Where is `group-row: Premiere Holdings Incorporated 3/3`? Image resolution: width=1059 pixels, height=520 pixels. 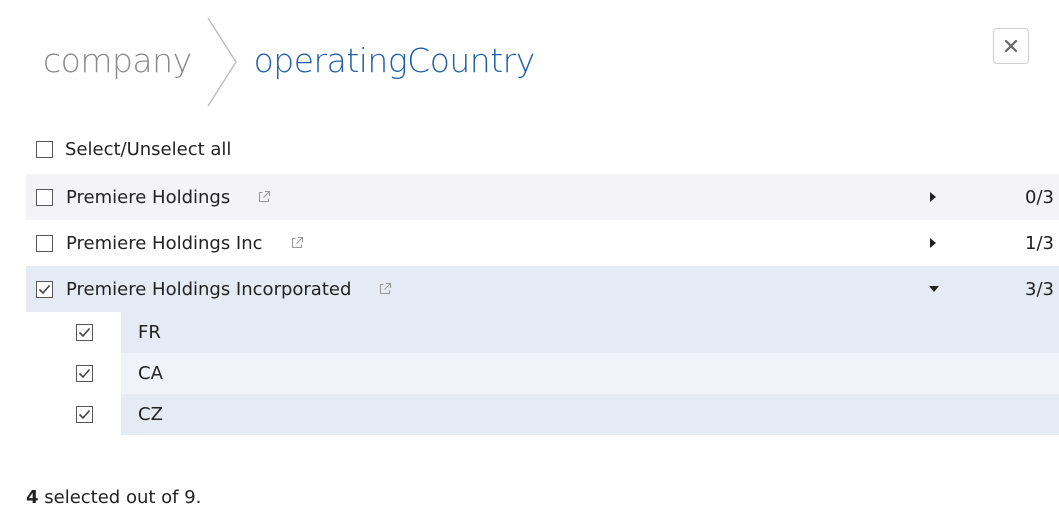
group-row: Premiere Holdings Incorporated 3/3 is located at coordinates (542, 289).